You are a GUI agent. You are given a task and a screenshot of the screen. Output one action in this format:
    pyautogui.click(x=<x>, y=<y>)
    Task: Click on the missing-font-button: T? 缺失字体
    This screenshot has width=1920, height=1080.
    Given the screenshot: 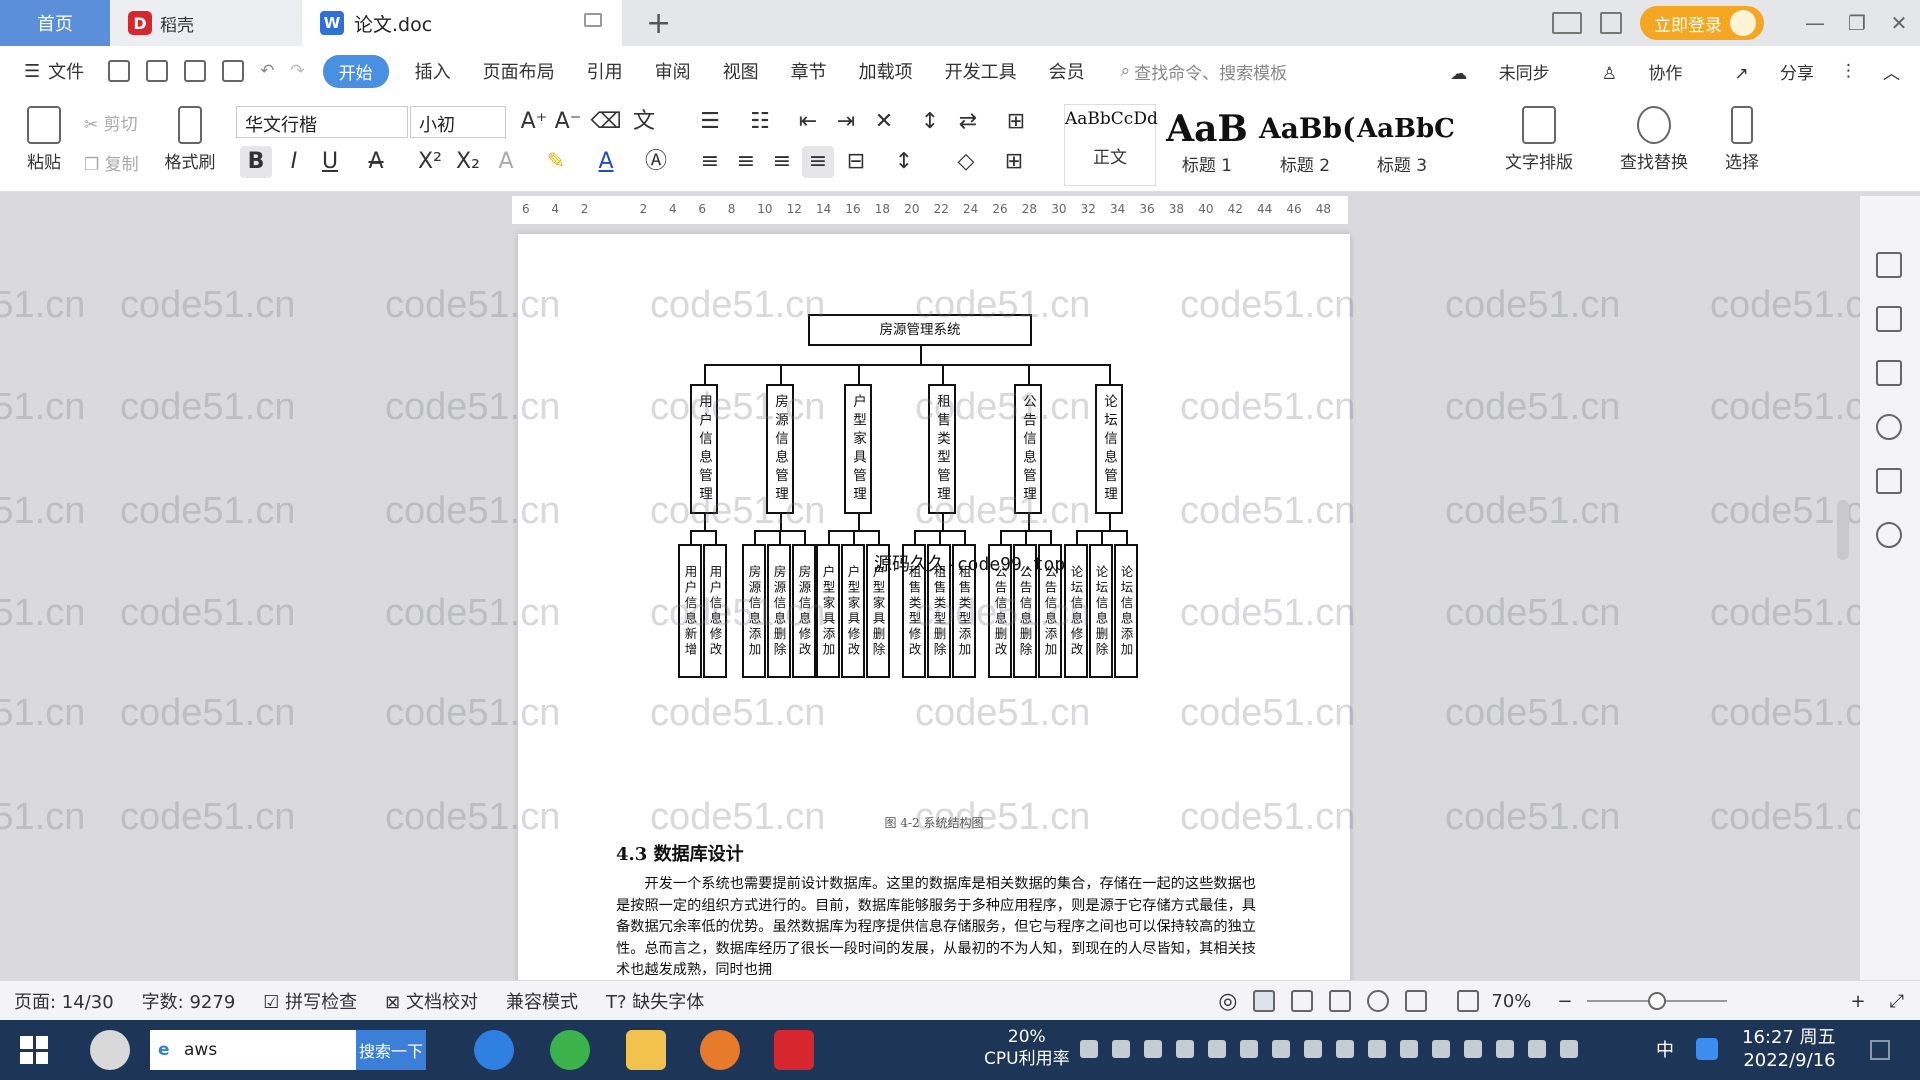 What is the action you would take?
    pyautogui.click(x=655, y=1001)
    